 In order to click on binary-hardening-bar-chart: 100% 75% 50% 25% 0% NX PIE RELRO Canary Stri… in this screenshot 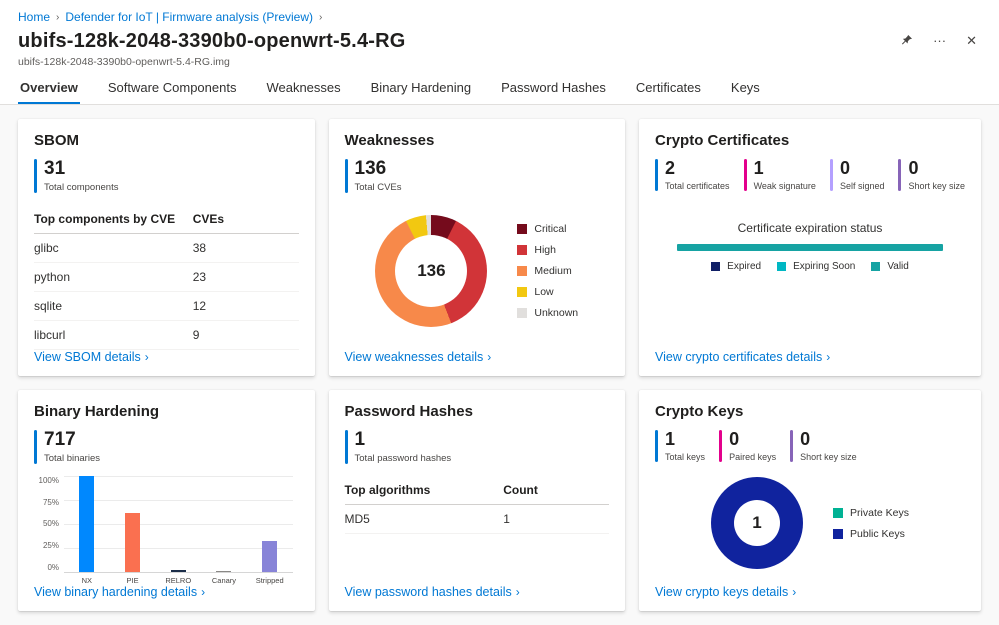, I will do `click(164, 530)`.